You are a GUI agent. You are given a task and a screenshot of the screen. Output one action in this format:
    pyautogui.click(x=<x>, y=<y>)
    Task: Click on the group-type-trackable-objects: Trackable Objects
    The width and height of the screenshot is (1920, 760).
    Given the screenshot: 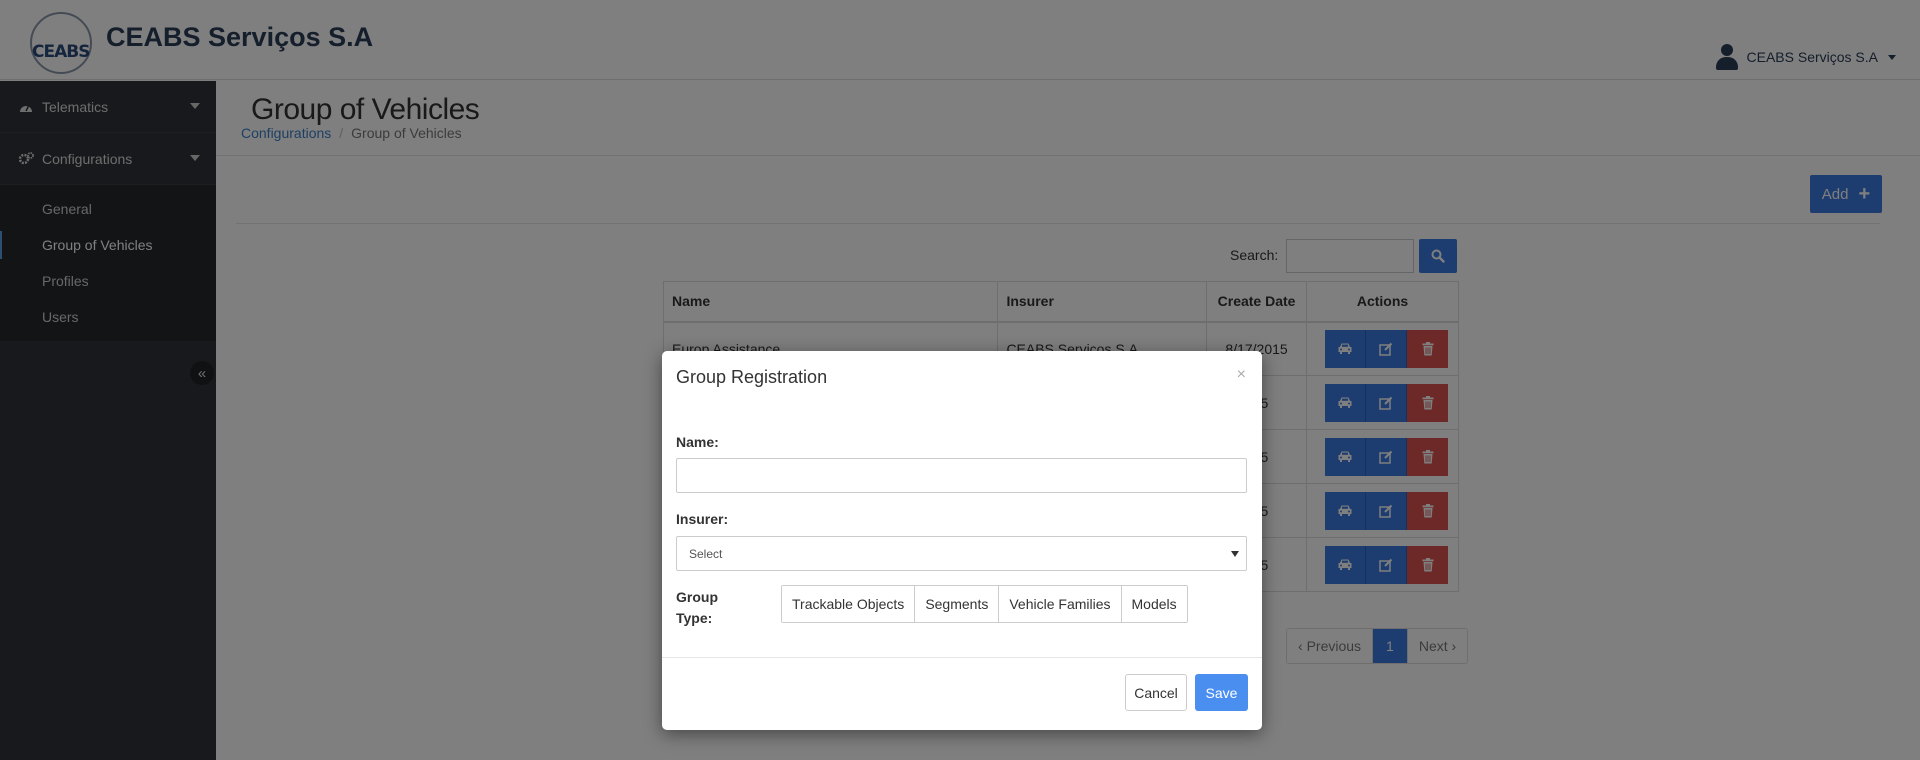 What is the action you would take?
    pyautogui.click(x=848, y=604)
    